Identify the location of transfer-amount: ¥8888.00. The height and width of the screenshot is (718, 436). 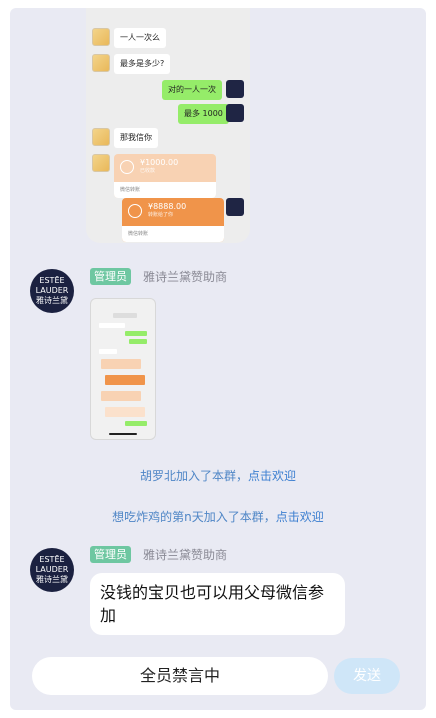
(167, 206).